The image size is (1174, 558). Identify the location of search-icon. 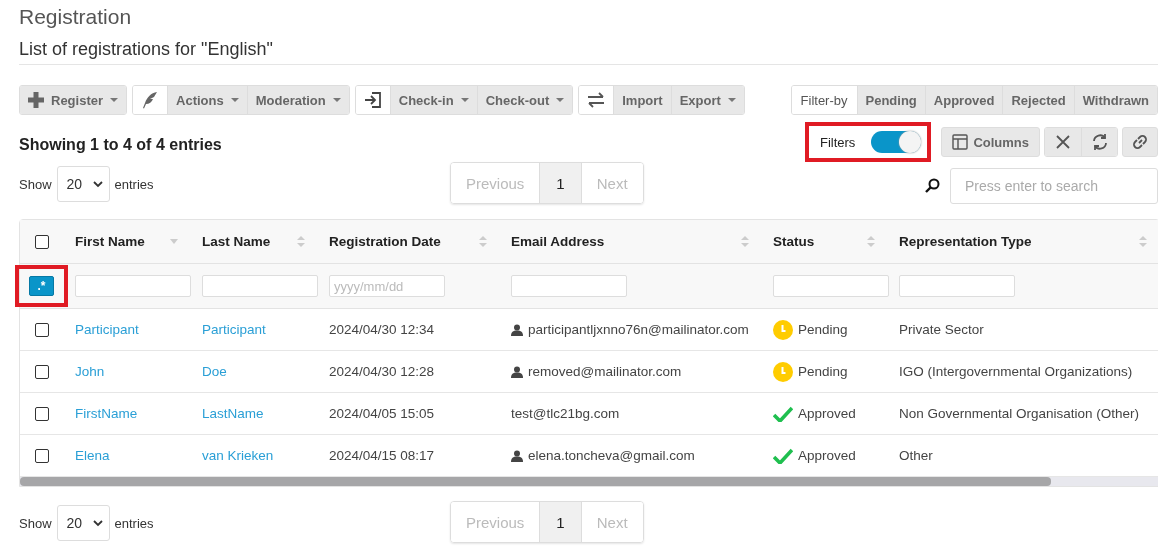
(932, 186).